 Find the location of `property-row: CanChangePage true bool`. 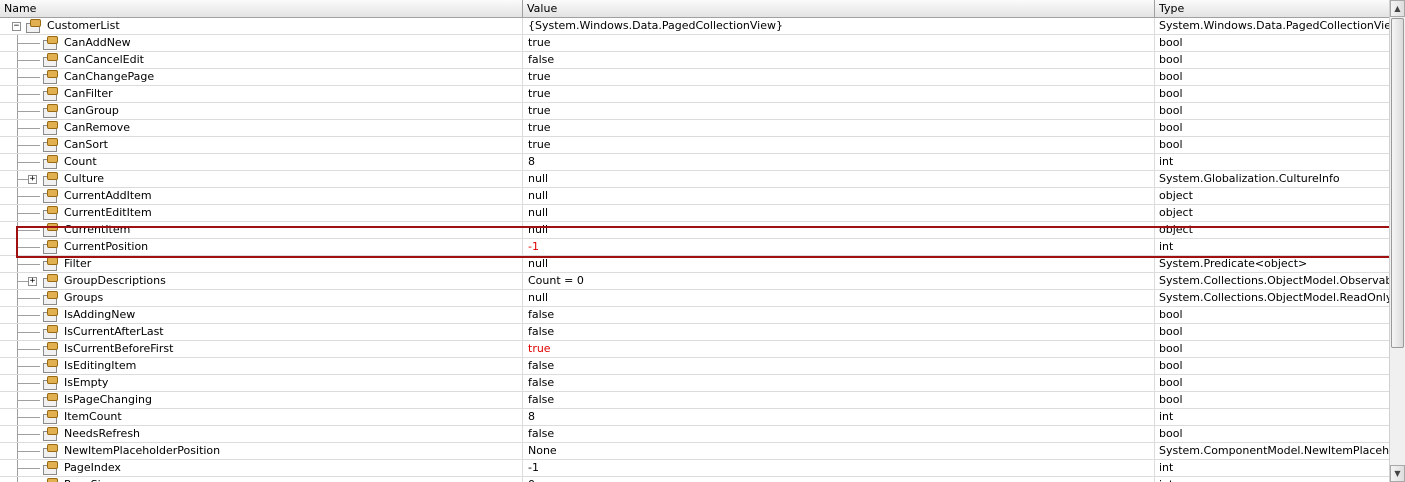

property-row: CanChangePage true bool is located at coordinates (694, 77).